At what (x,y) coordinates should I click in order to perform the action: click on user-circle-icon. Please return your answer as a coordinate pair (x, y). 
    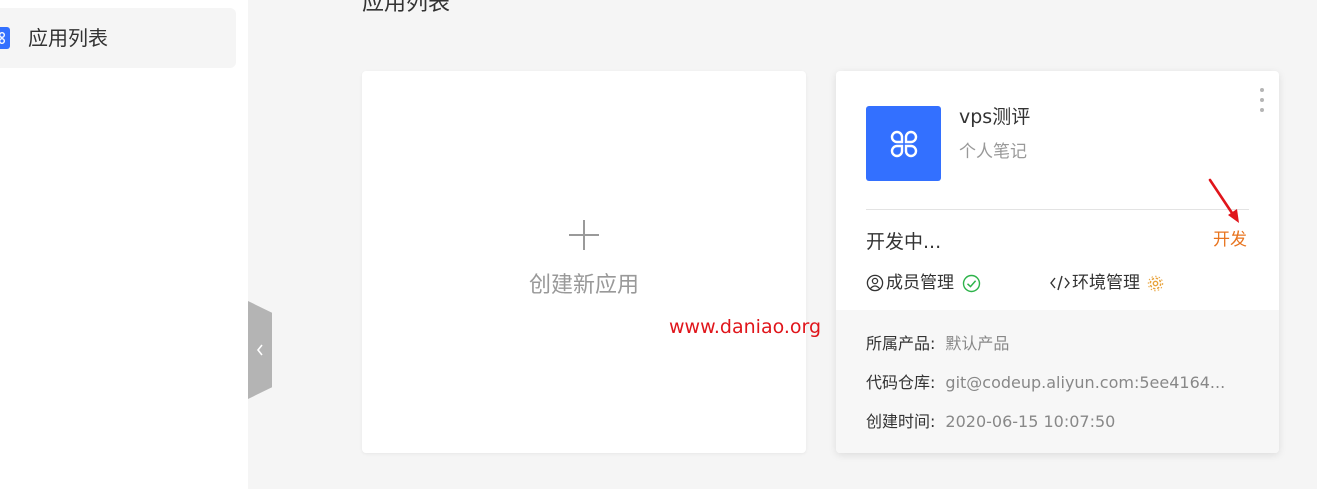
    Looking at the image, I should click on (875, 283).